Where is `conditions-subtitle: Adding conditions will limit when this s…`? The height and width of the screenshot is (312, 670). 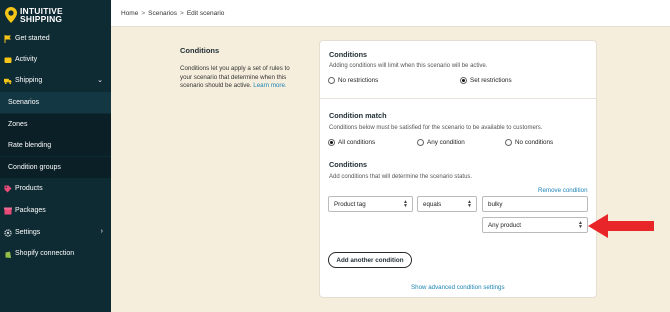
conditions-subtitle: Adding conditions will limit when this s… is located at coordinates (408, 66).